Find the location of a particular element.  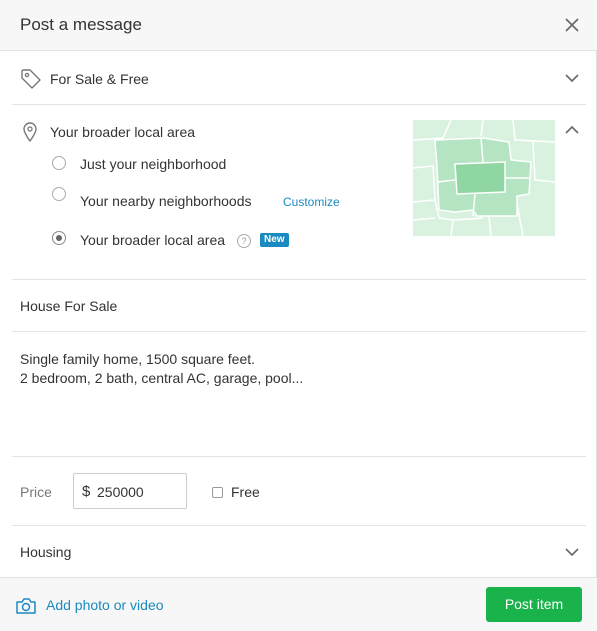

free-checkbox is located at coordinates (217, 492).